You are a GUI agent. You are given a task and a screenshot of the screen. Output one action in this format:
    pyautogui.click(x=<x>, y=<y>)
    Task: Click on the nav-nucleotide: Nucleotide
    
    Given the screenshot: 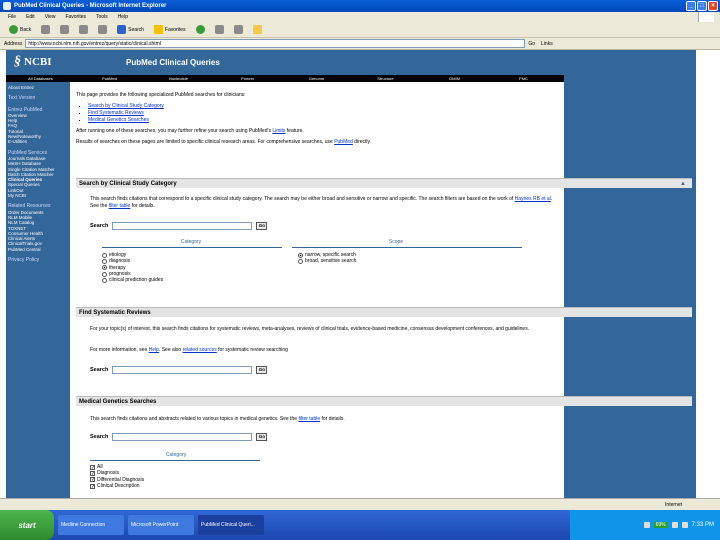 What is the action you would take?
    pyautogui.click(x=178, y=78)
    